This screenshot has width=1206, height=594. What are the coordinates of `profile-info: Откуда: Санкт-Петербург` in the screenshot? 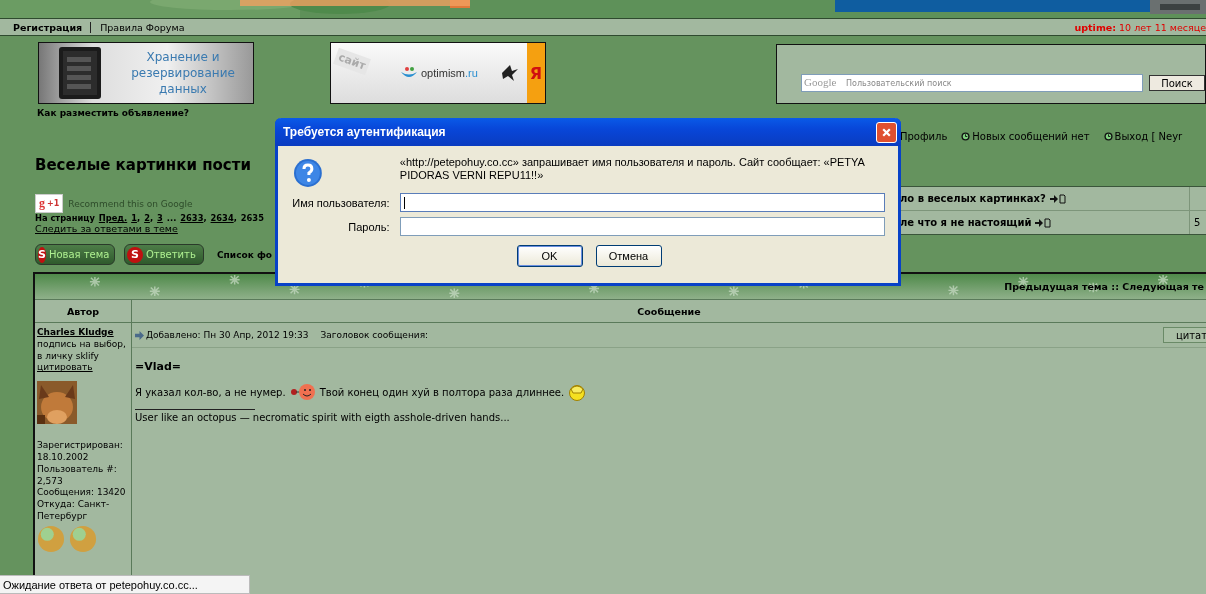 It's located at (74, 511).